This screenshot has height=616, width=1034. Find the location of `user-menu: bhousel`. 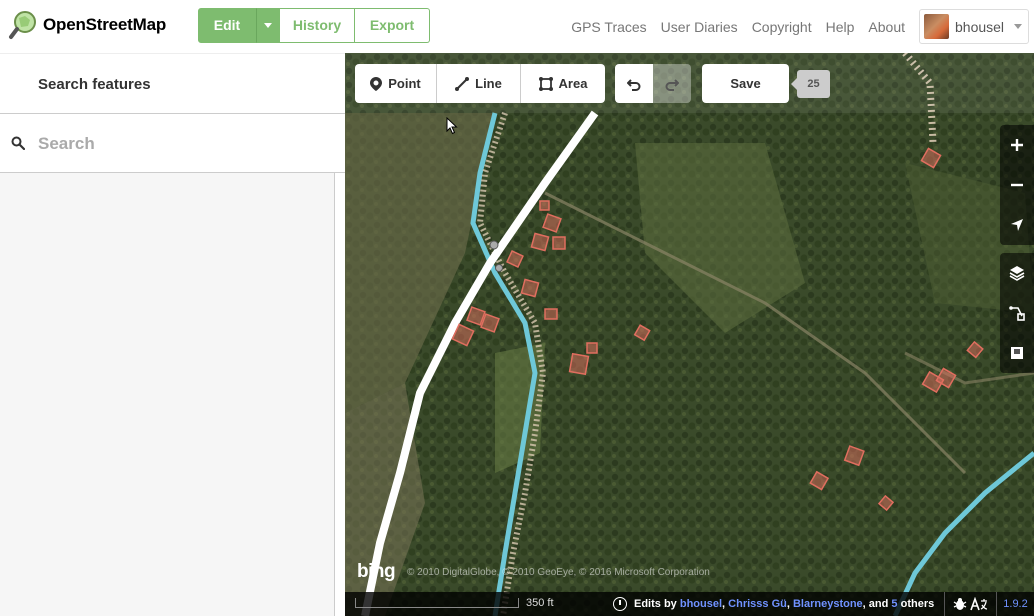

user-menu: bhousel is located at coordinates (974, 26).